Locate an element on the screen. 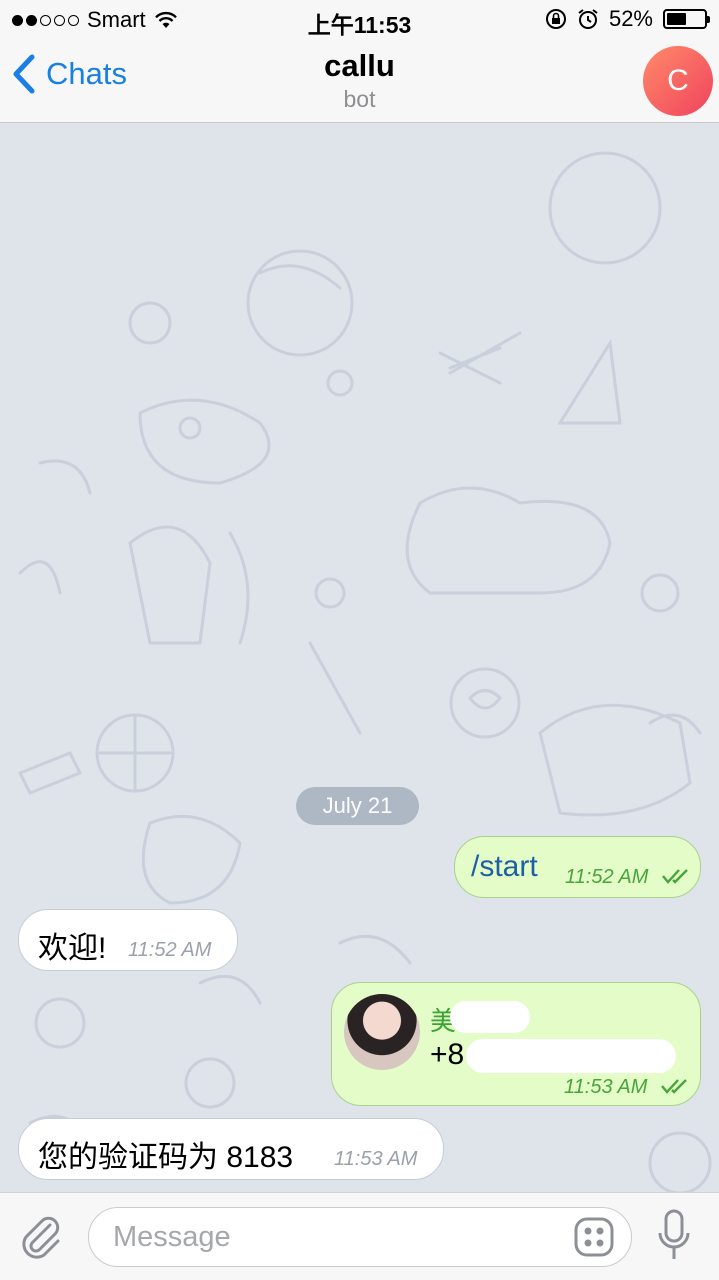 This screenshot has height=1280, width=719. incoming-message: 欢迎! 11:52 AM is located at coordinates (128, 940).